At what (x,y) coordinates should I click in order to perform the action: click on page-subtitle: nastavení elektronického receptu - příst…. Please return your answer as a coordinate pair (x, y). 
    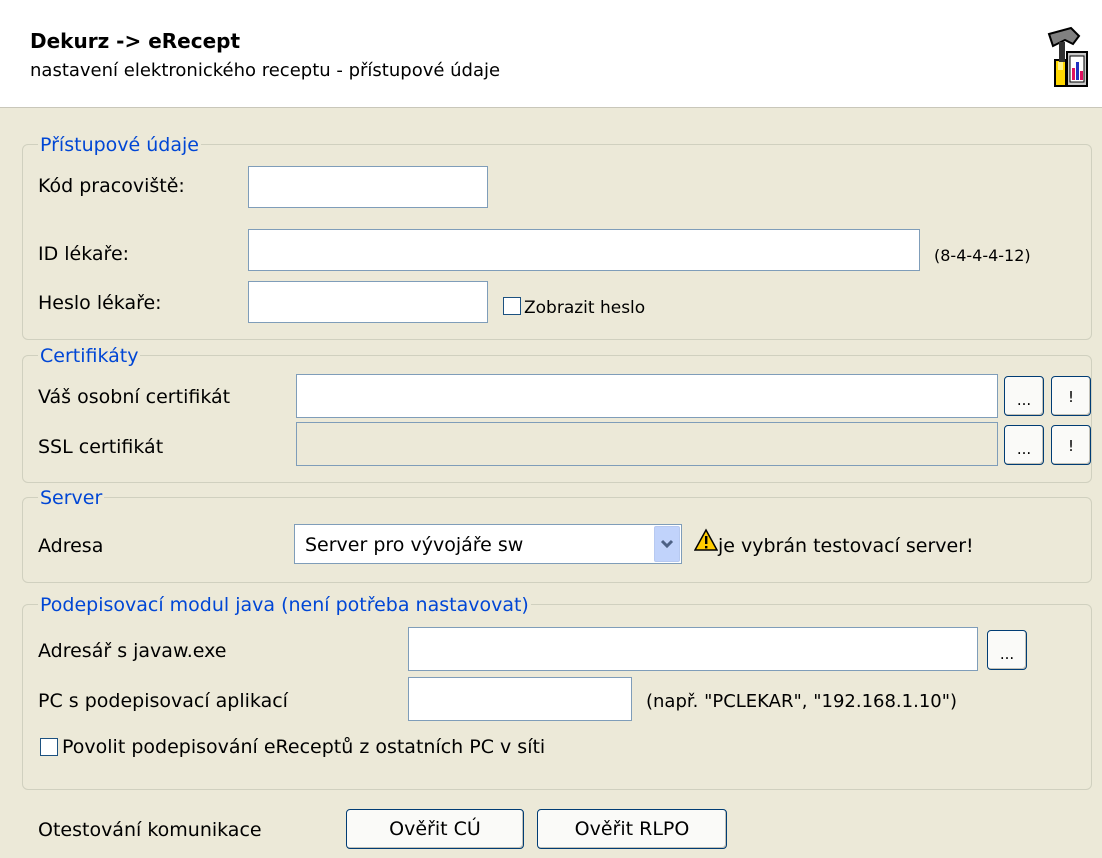
    Looking at the image, I should click on (265, 70).